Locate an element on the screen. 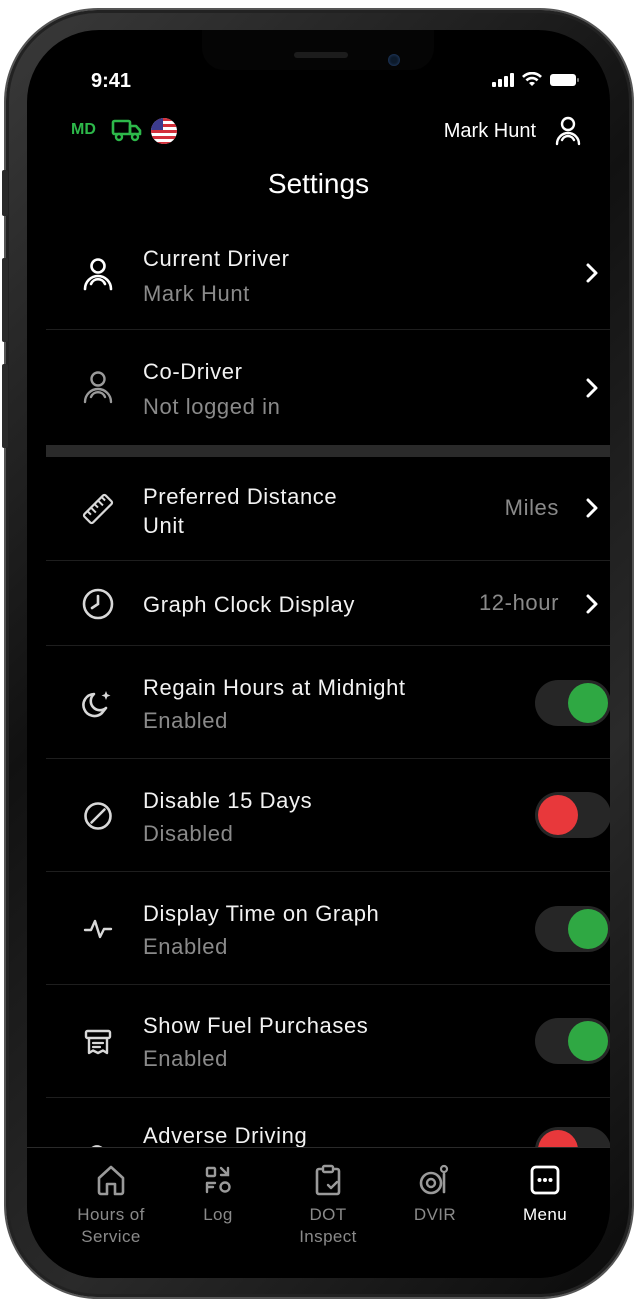  disable-15-days-label: Disable 15 Days is located at coordinates (228, 800).